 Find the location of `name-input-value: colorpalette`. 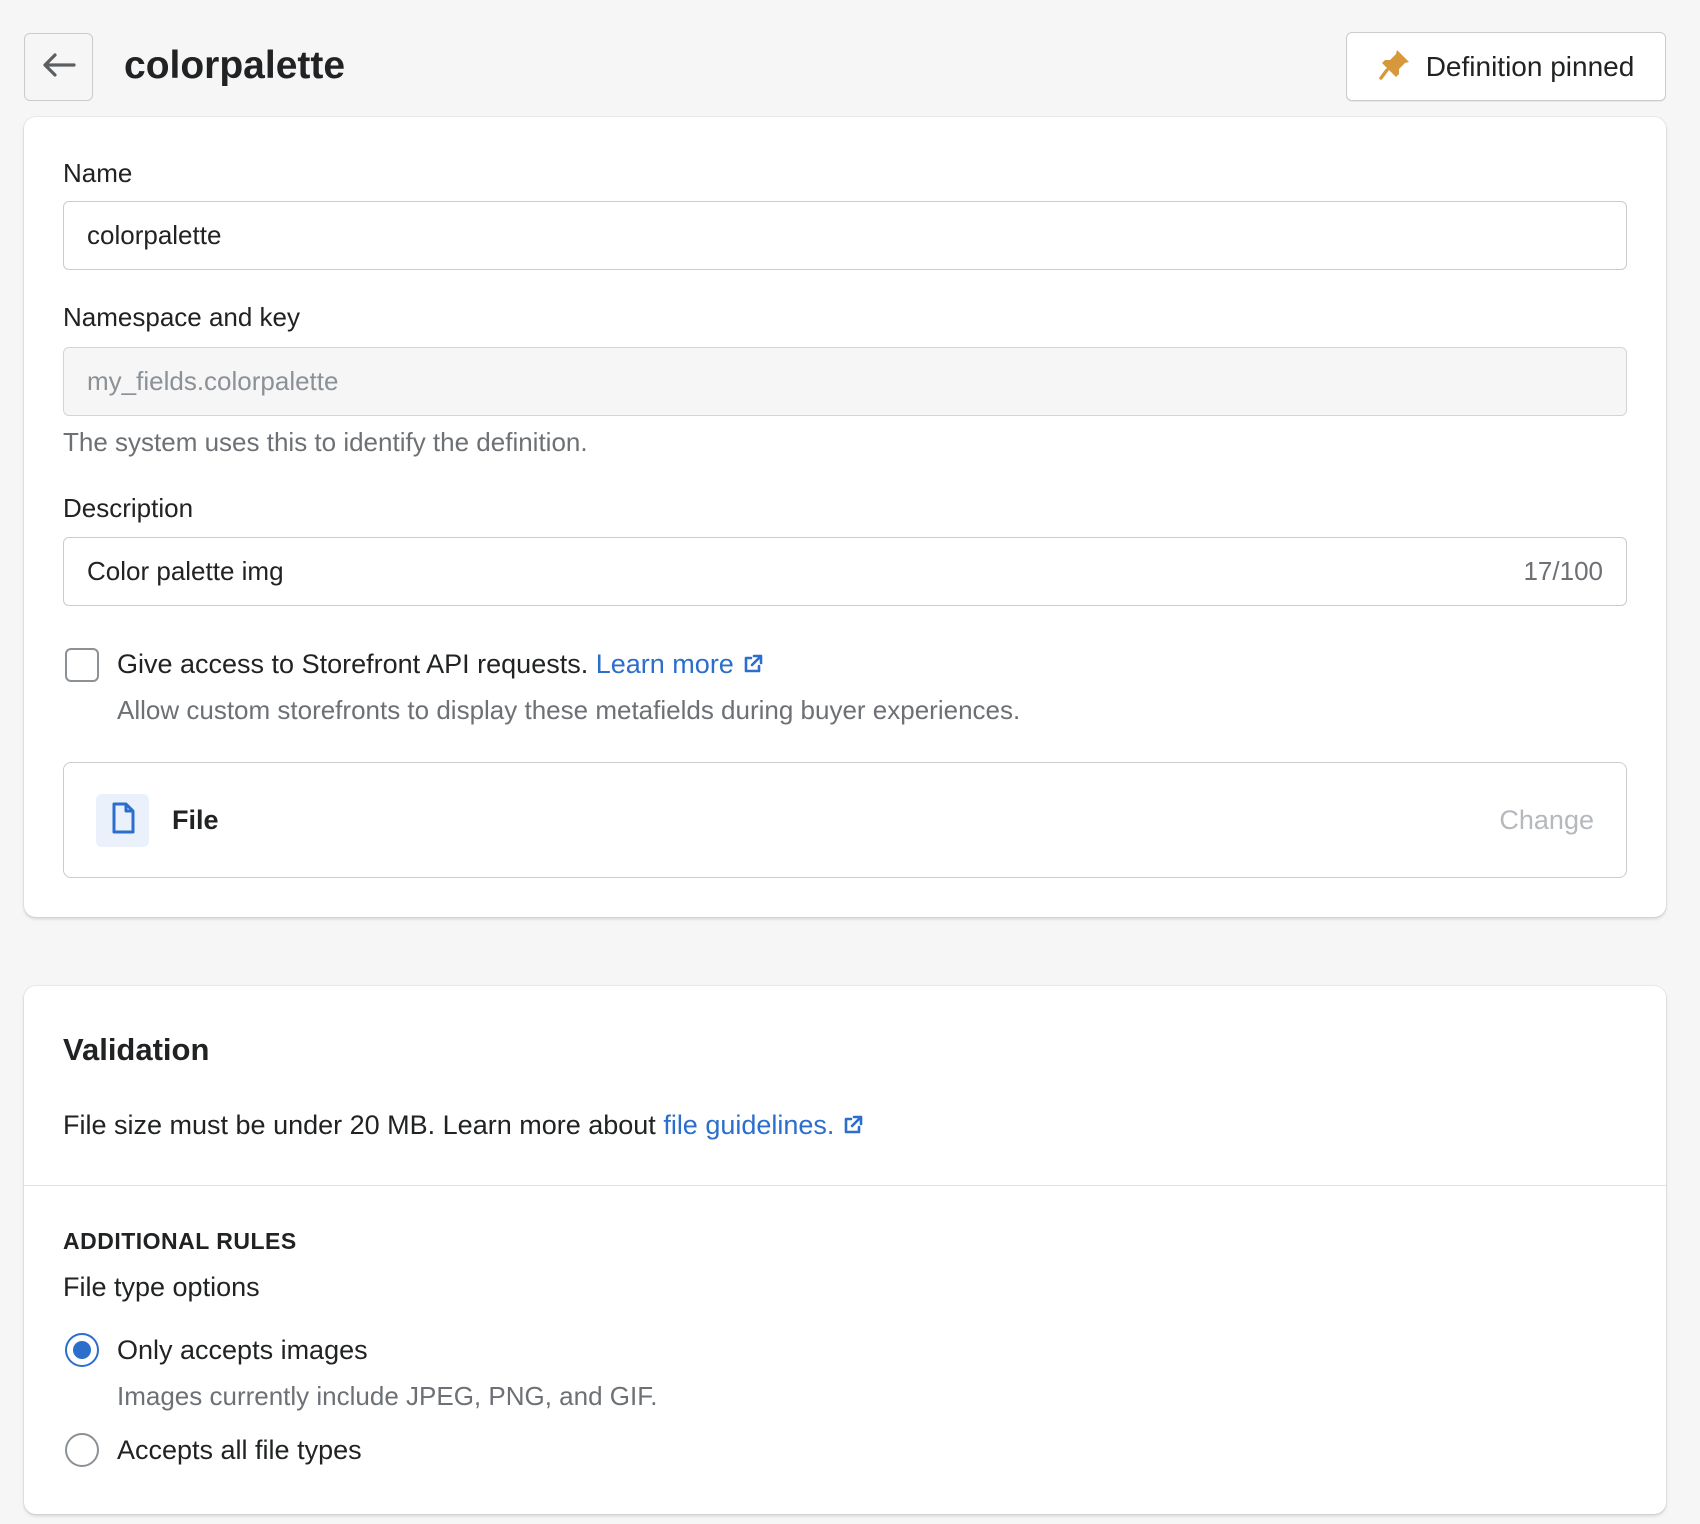

name-input-value: colorpalette is located at coordinates (154, 235).